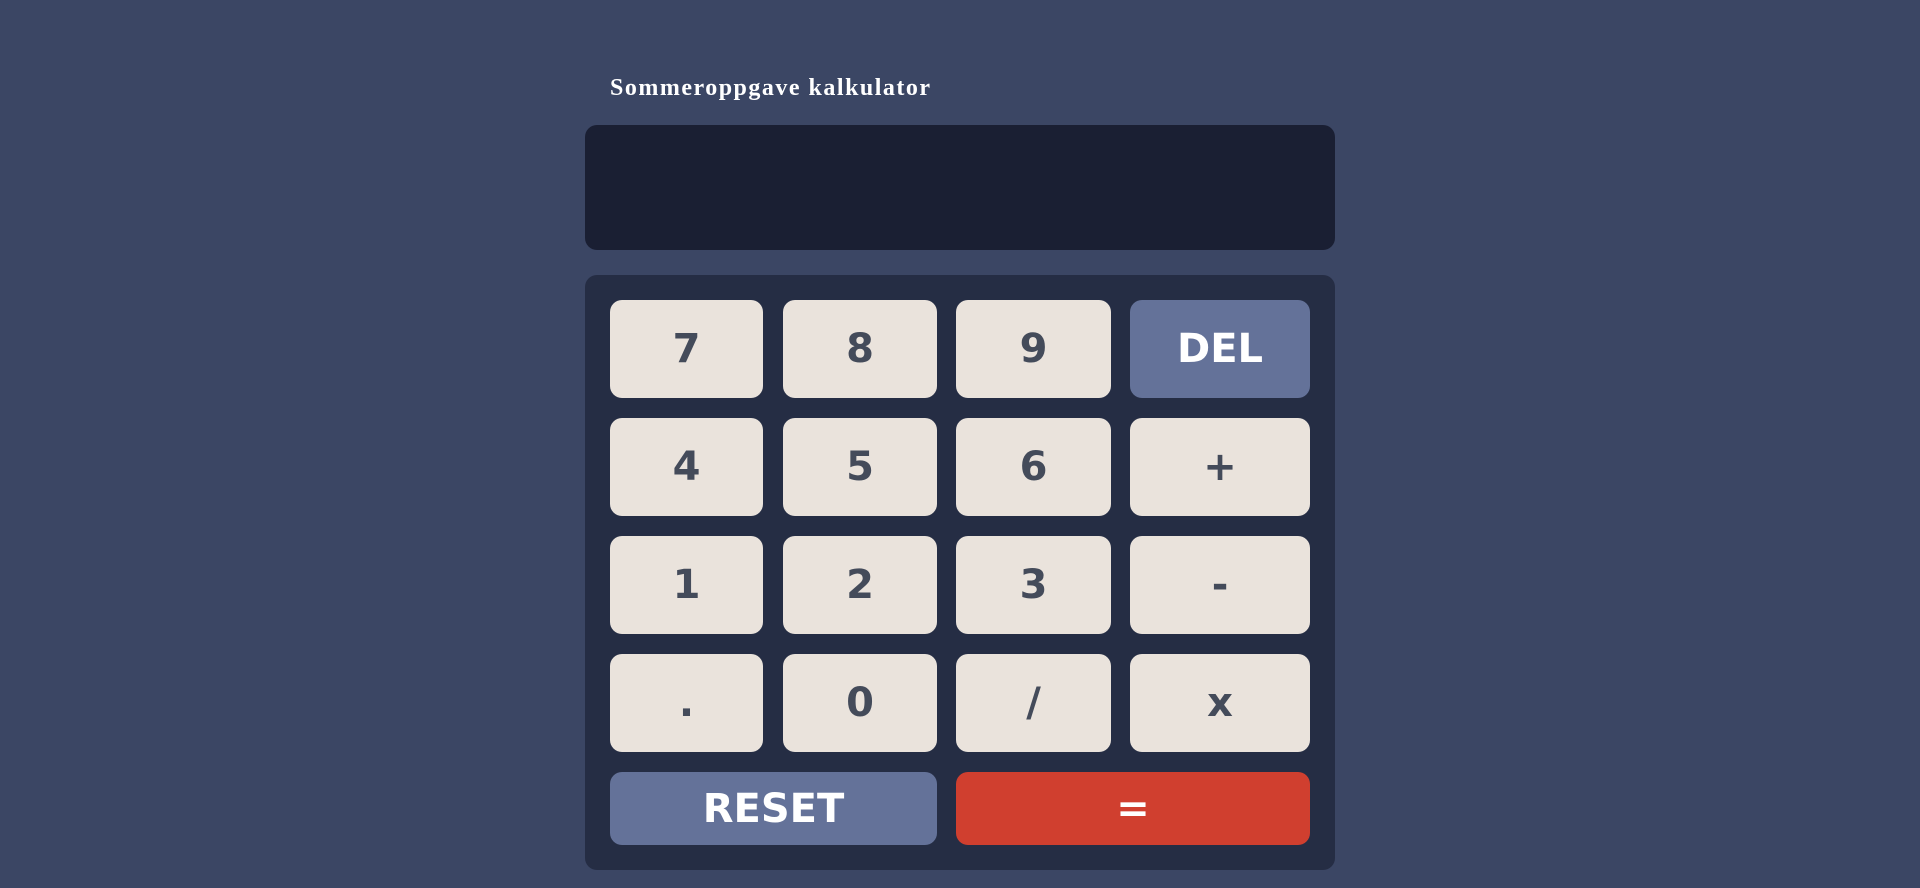 The width and height of the screenshot is (1920, 888). Describe the element at coordinates (860, 585) in the screenshot. I see `key-2: 2` at that location.